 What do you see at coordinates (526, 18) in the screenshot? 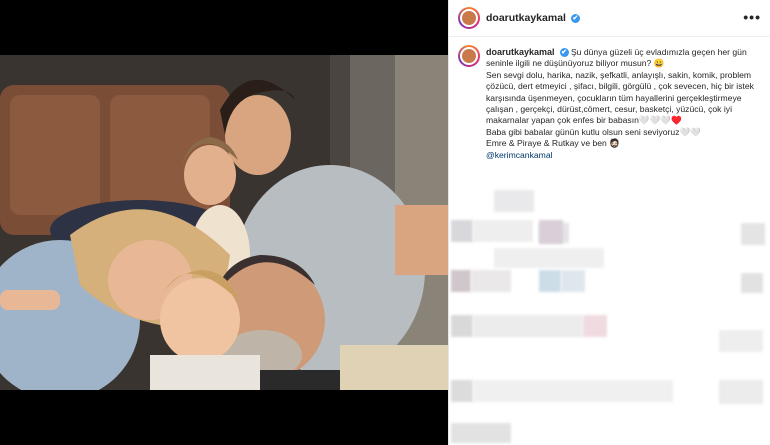
I see `header-username: doarutkaykamal` at bounding box center [526, 18].